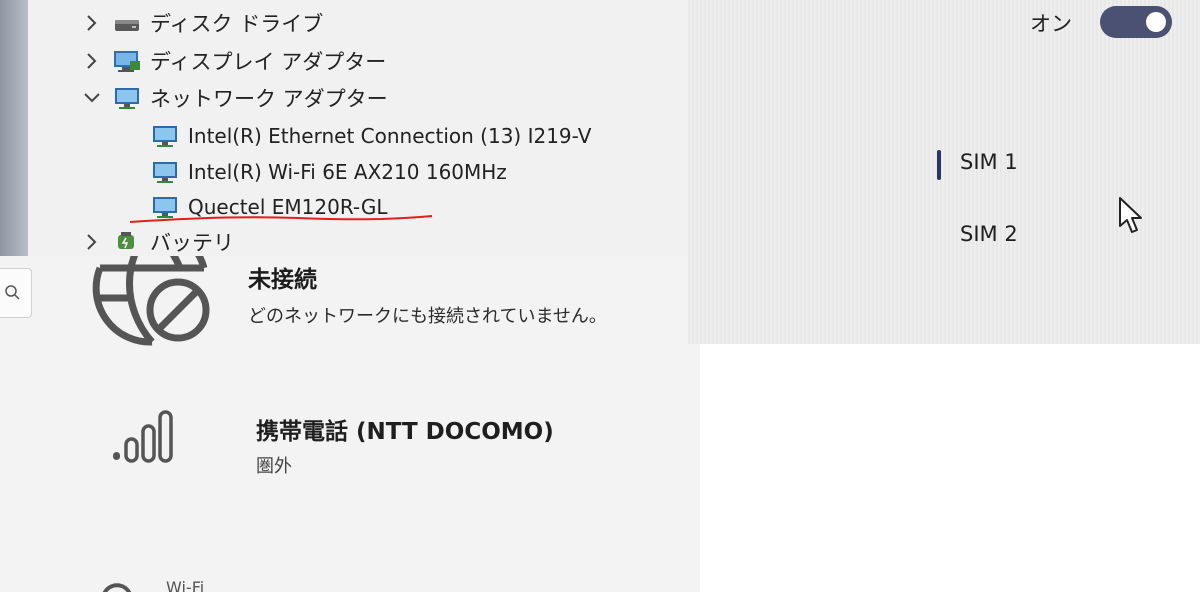 The height and width of the screenshot is (592, 1200). I want to click on tree-item-battery: バッテリ, so click(157, 240).